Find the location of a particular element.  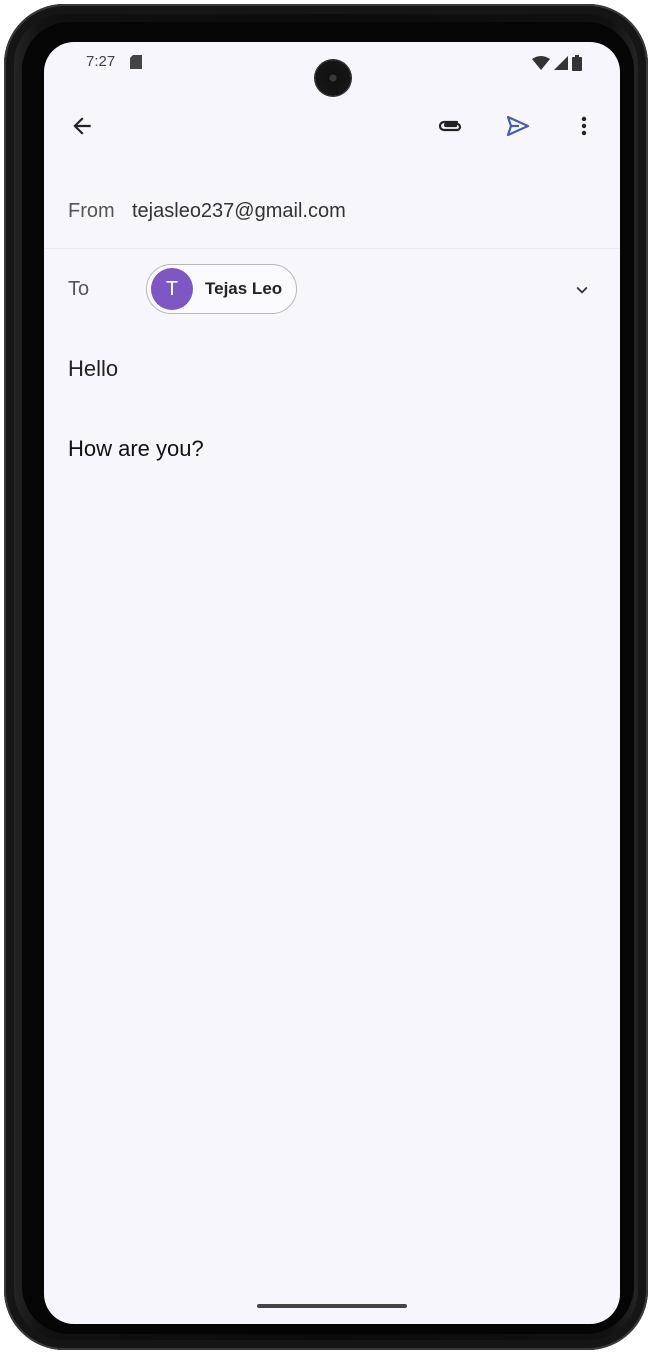

attach-button is located at coordinates (450, 126).